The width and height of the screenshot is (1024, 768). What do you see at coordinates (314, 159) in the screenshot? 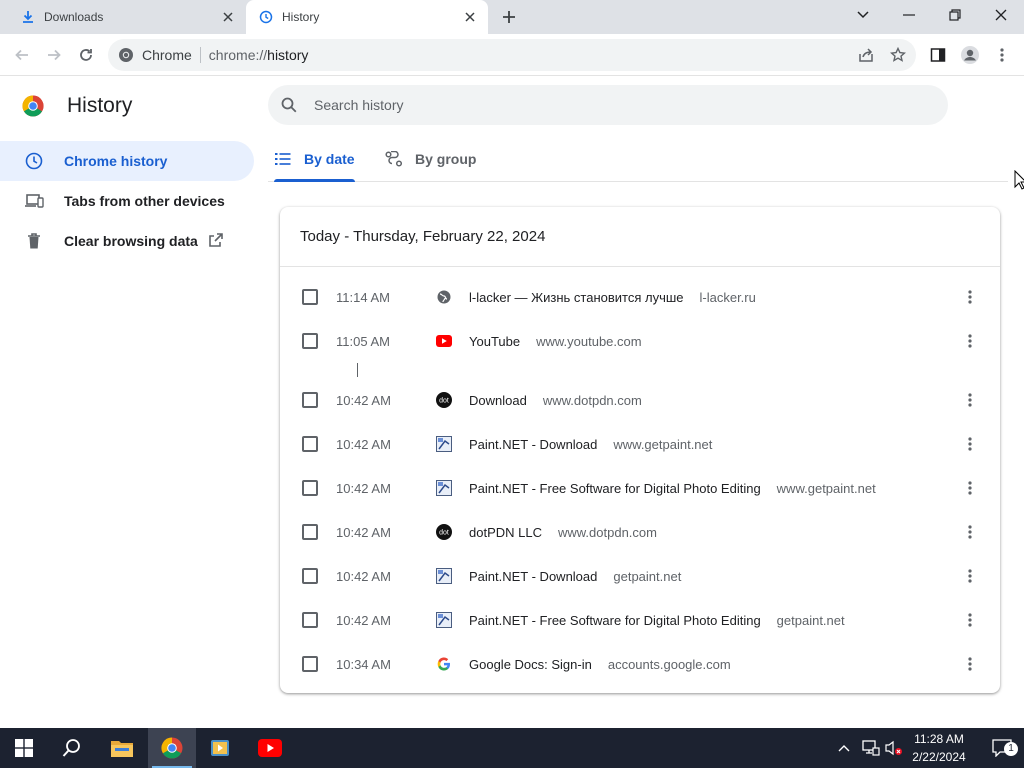
I see `tab-by-date: By date` at bounding box center [314, 159].